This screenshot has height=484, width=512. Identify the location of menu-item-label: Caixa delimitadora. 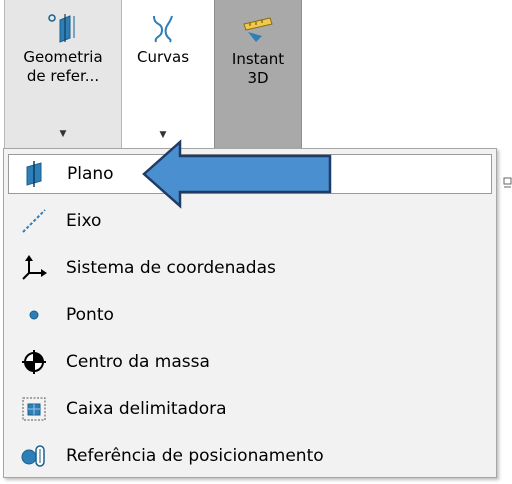
(146, 409).